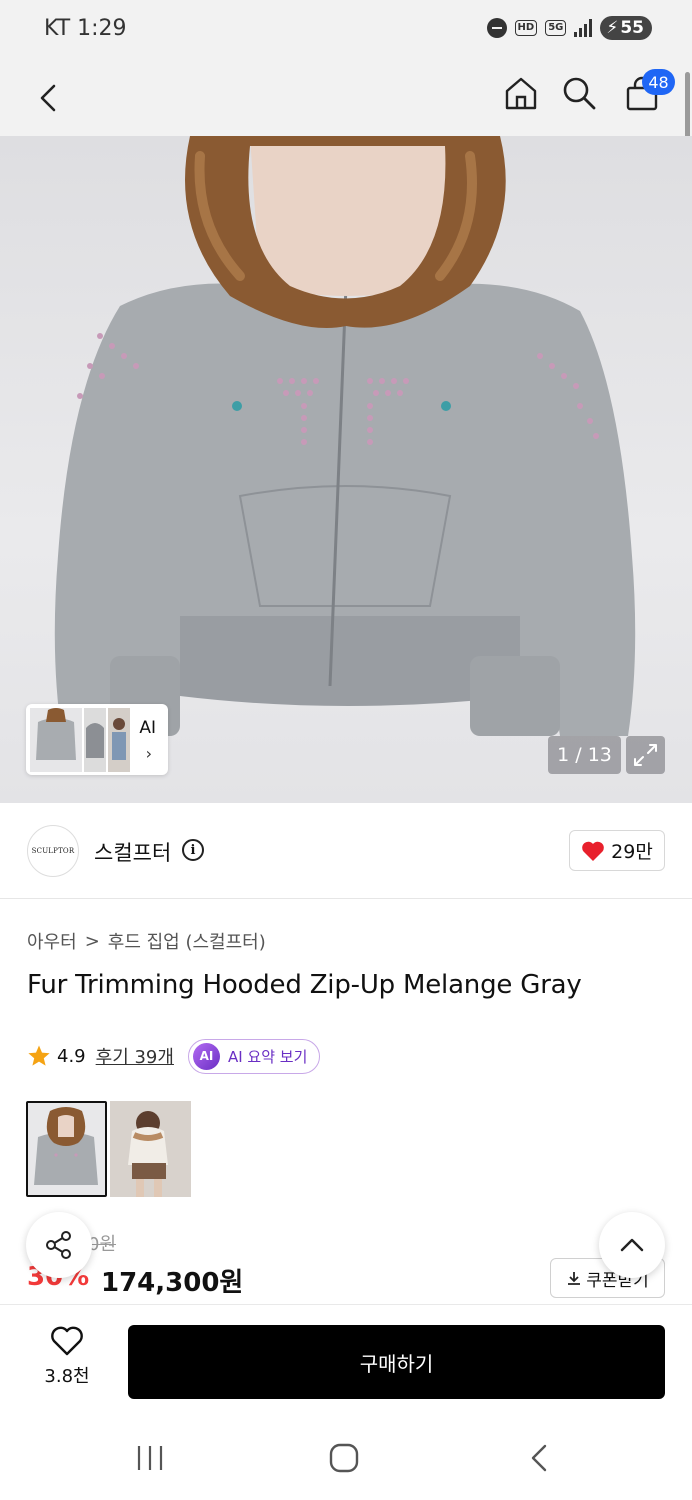 Image resolution: width=692 pixels, height=1500 pixels. What do you see at coordinates (556, 28) in the screenshot?
I see `network-5g-icon: 5G` at bounding box center [556, 28].